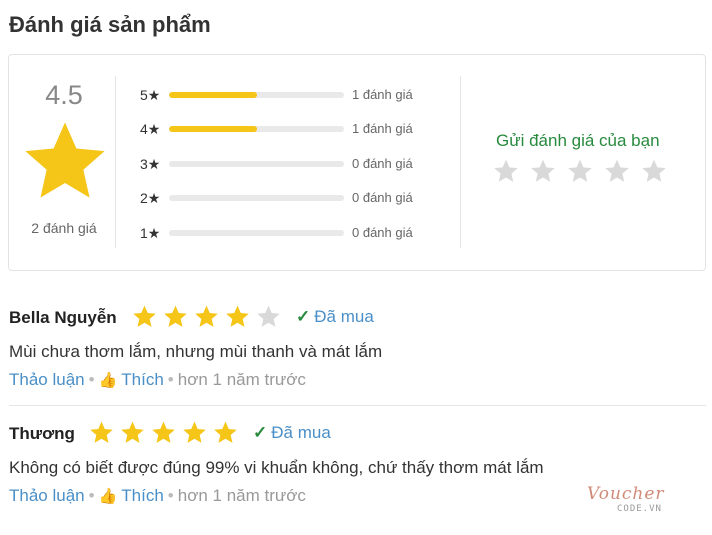 The height and width of the screenshot is (535, 712). I want to click on rating-row-1: 1★ 0 đánh giá, so click(290, 233).